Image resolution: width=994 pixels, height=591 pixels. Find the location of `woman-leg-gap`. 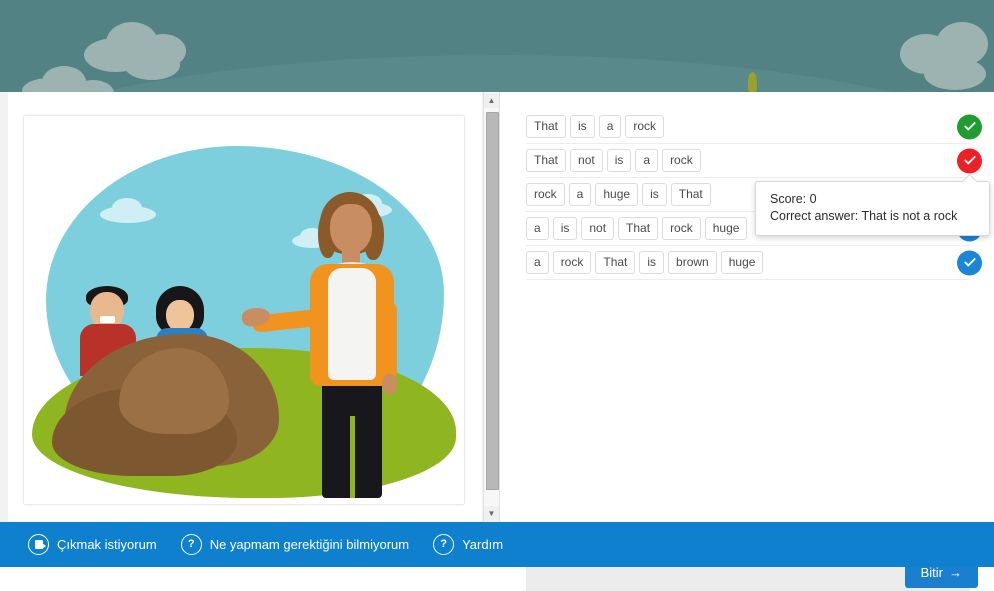

woman-leg-gap is located at coordinates (352, 457).